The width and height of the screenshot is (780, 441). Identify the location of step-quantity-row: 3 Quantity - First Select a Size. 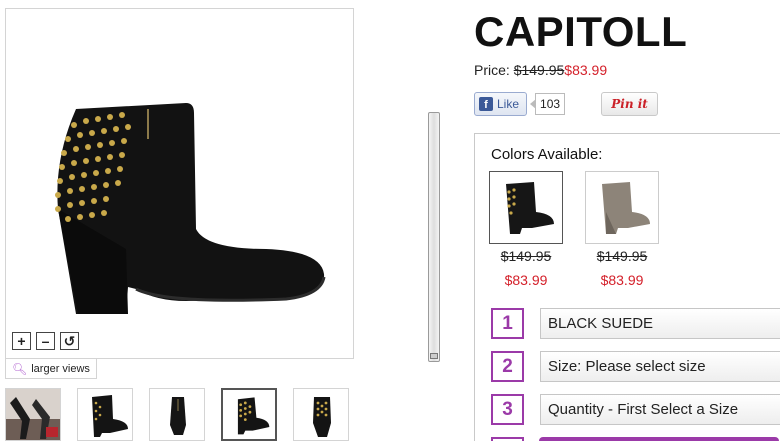
(635, 409).